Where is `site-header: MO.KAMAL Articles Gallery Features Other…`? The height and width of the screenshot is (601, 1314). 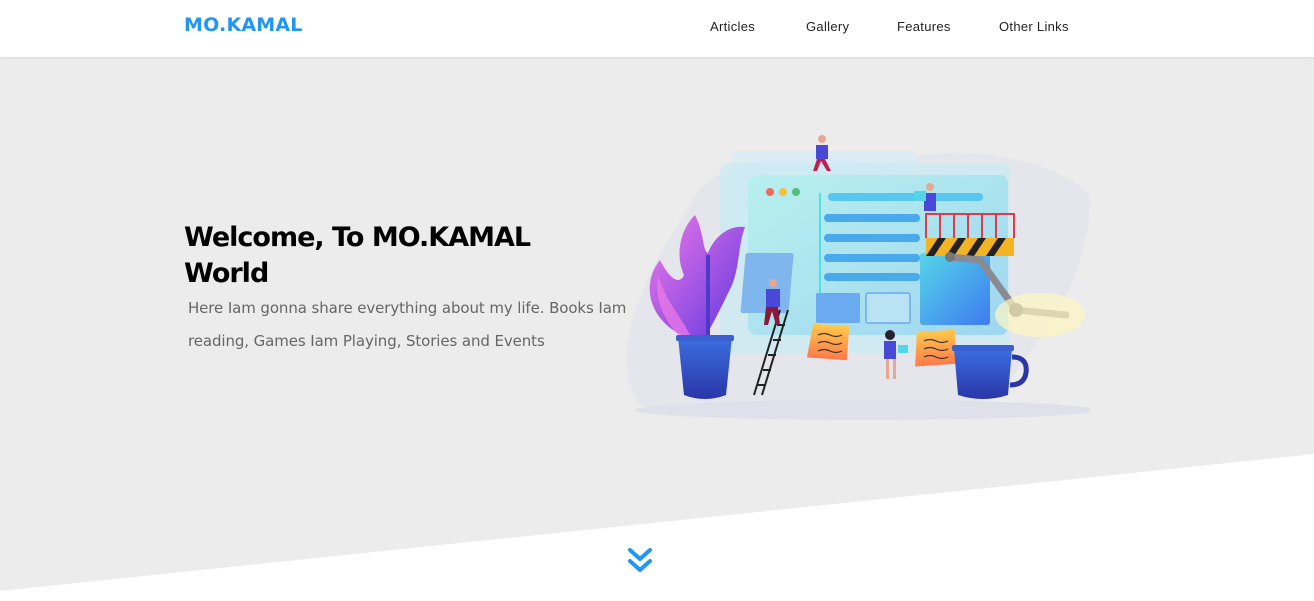
site-header: MO.KAMAL Articles Gallery Features Other… is located at coordinates (657, 28).